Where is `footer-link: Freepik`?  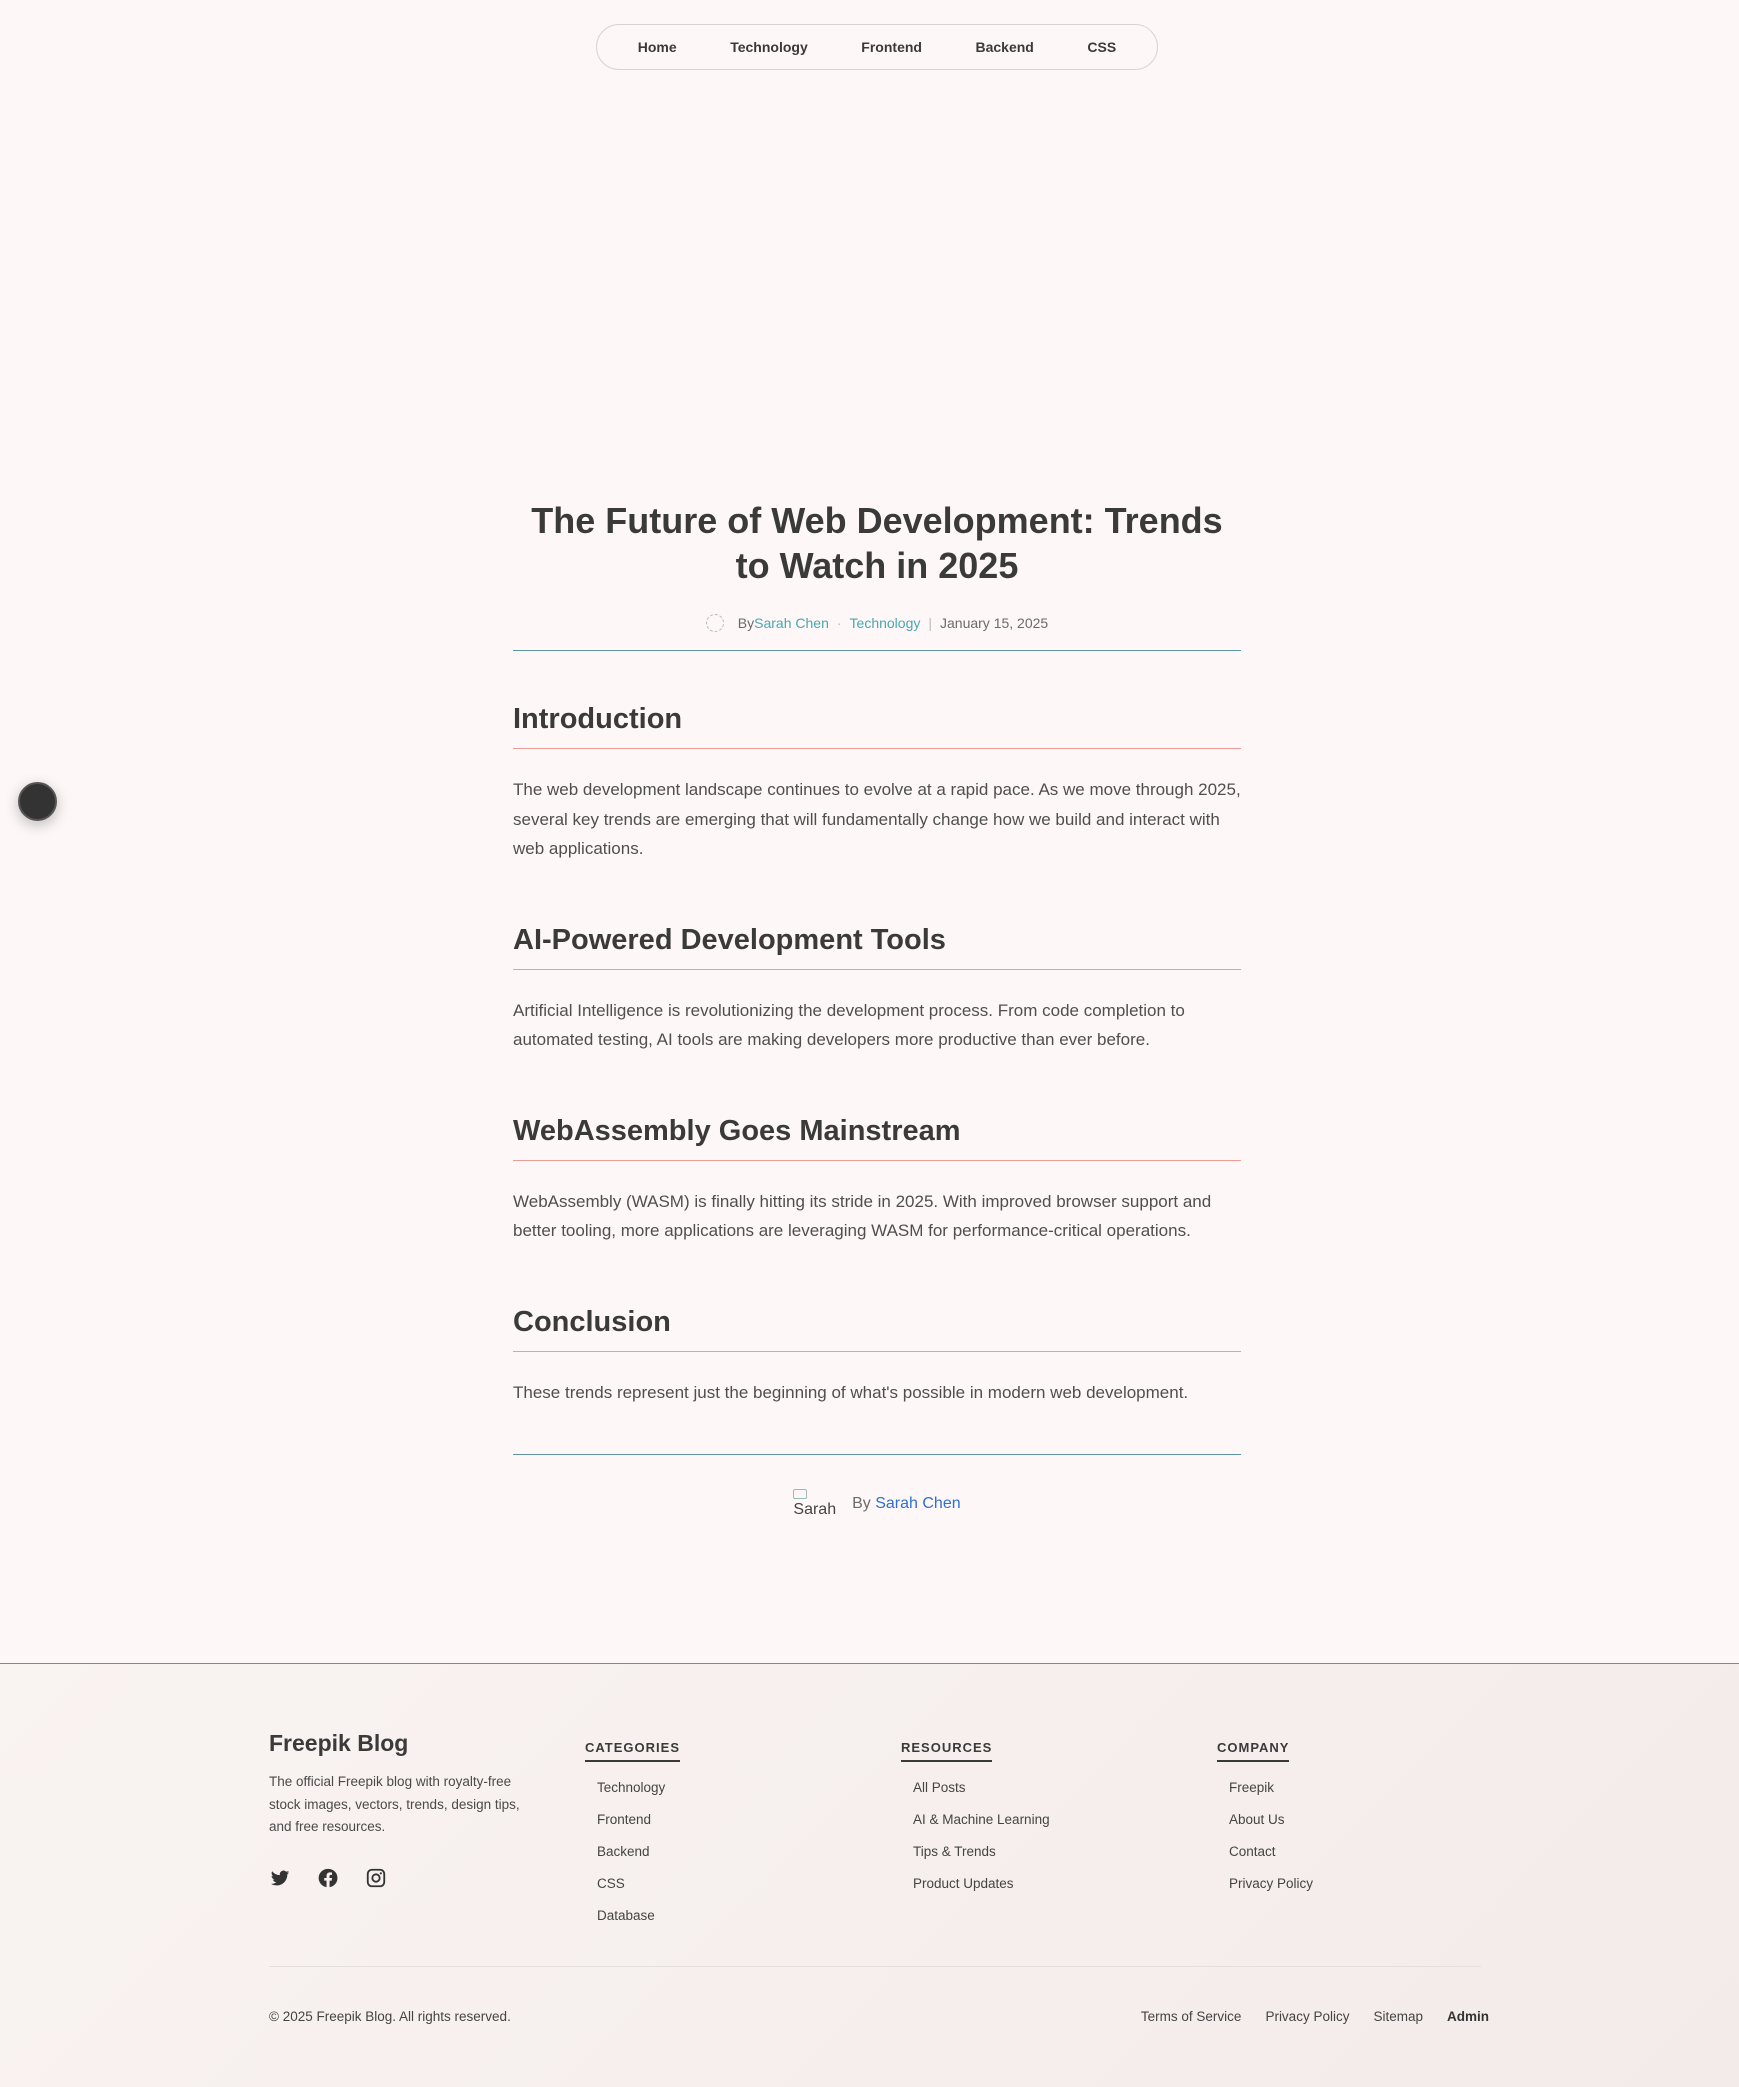 footer-link: Freepik is located at coordinates (1265, 1788).